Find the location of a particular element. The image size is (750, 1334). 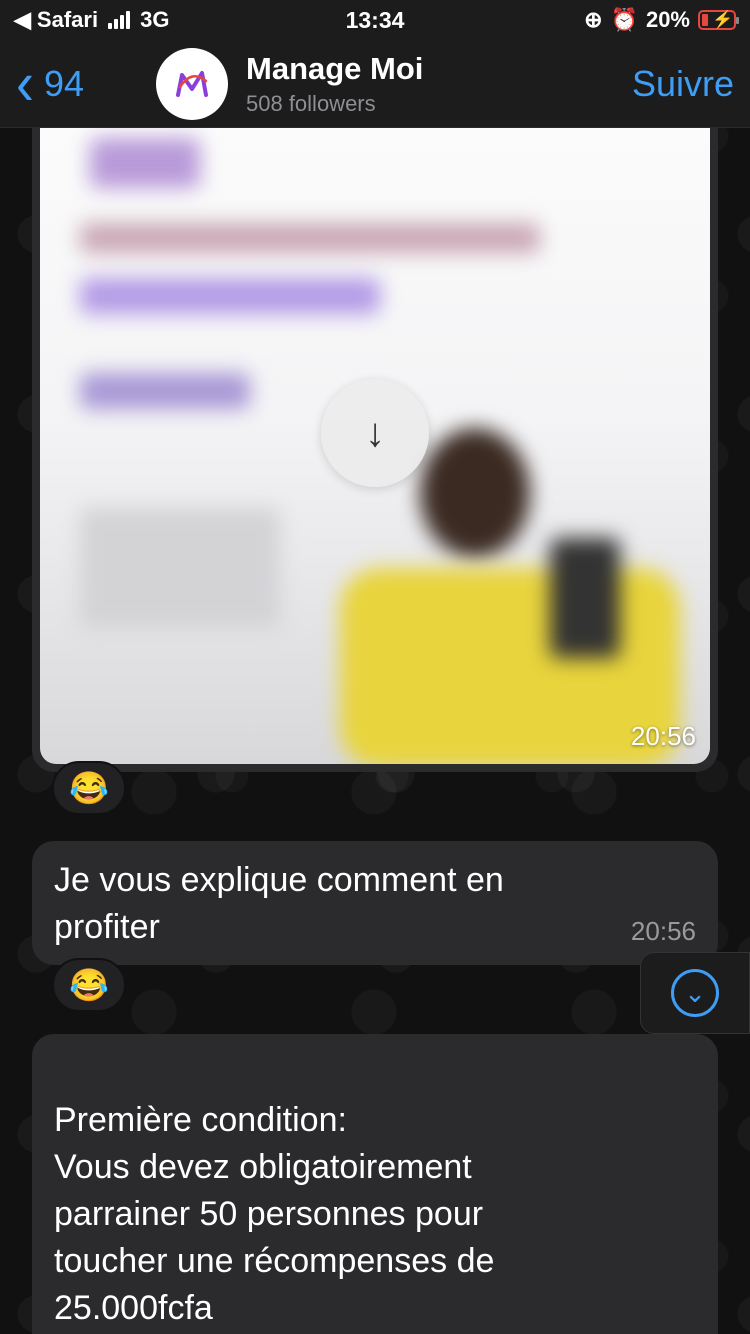

battery-charging-icon: ⚡ is located at coordinates (718, 20).